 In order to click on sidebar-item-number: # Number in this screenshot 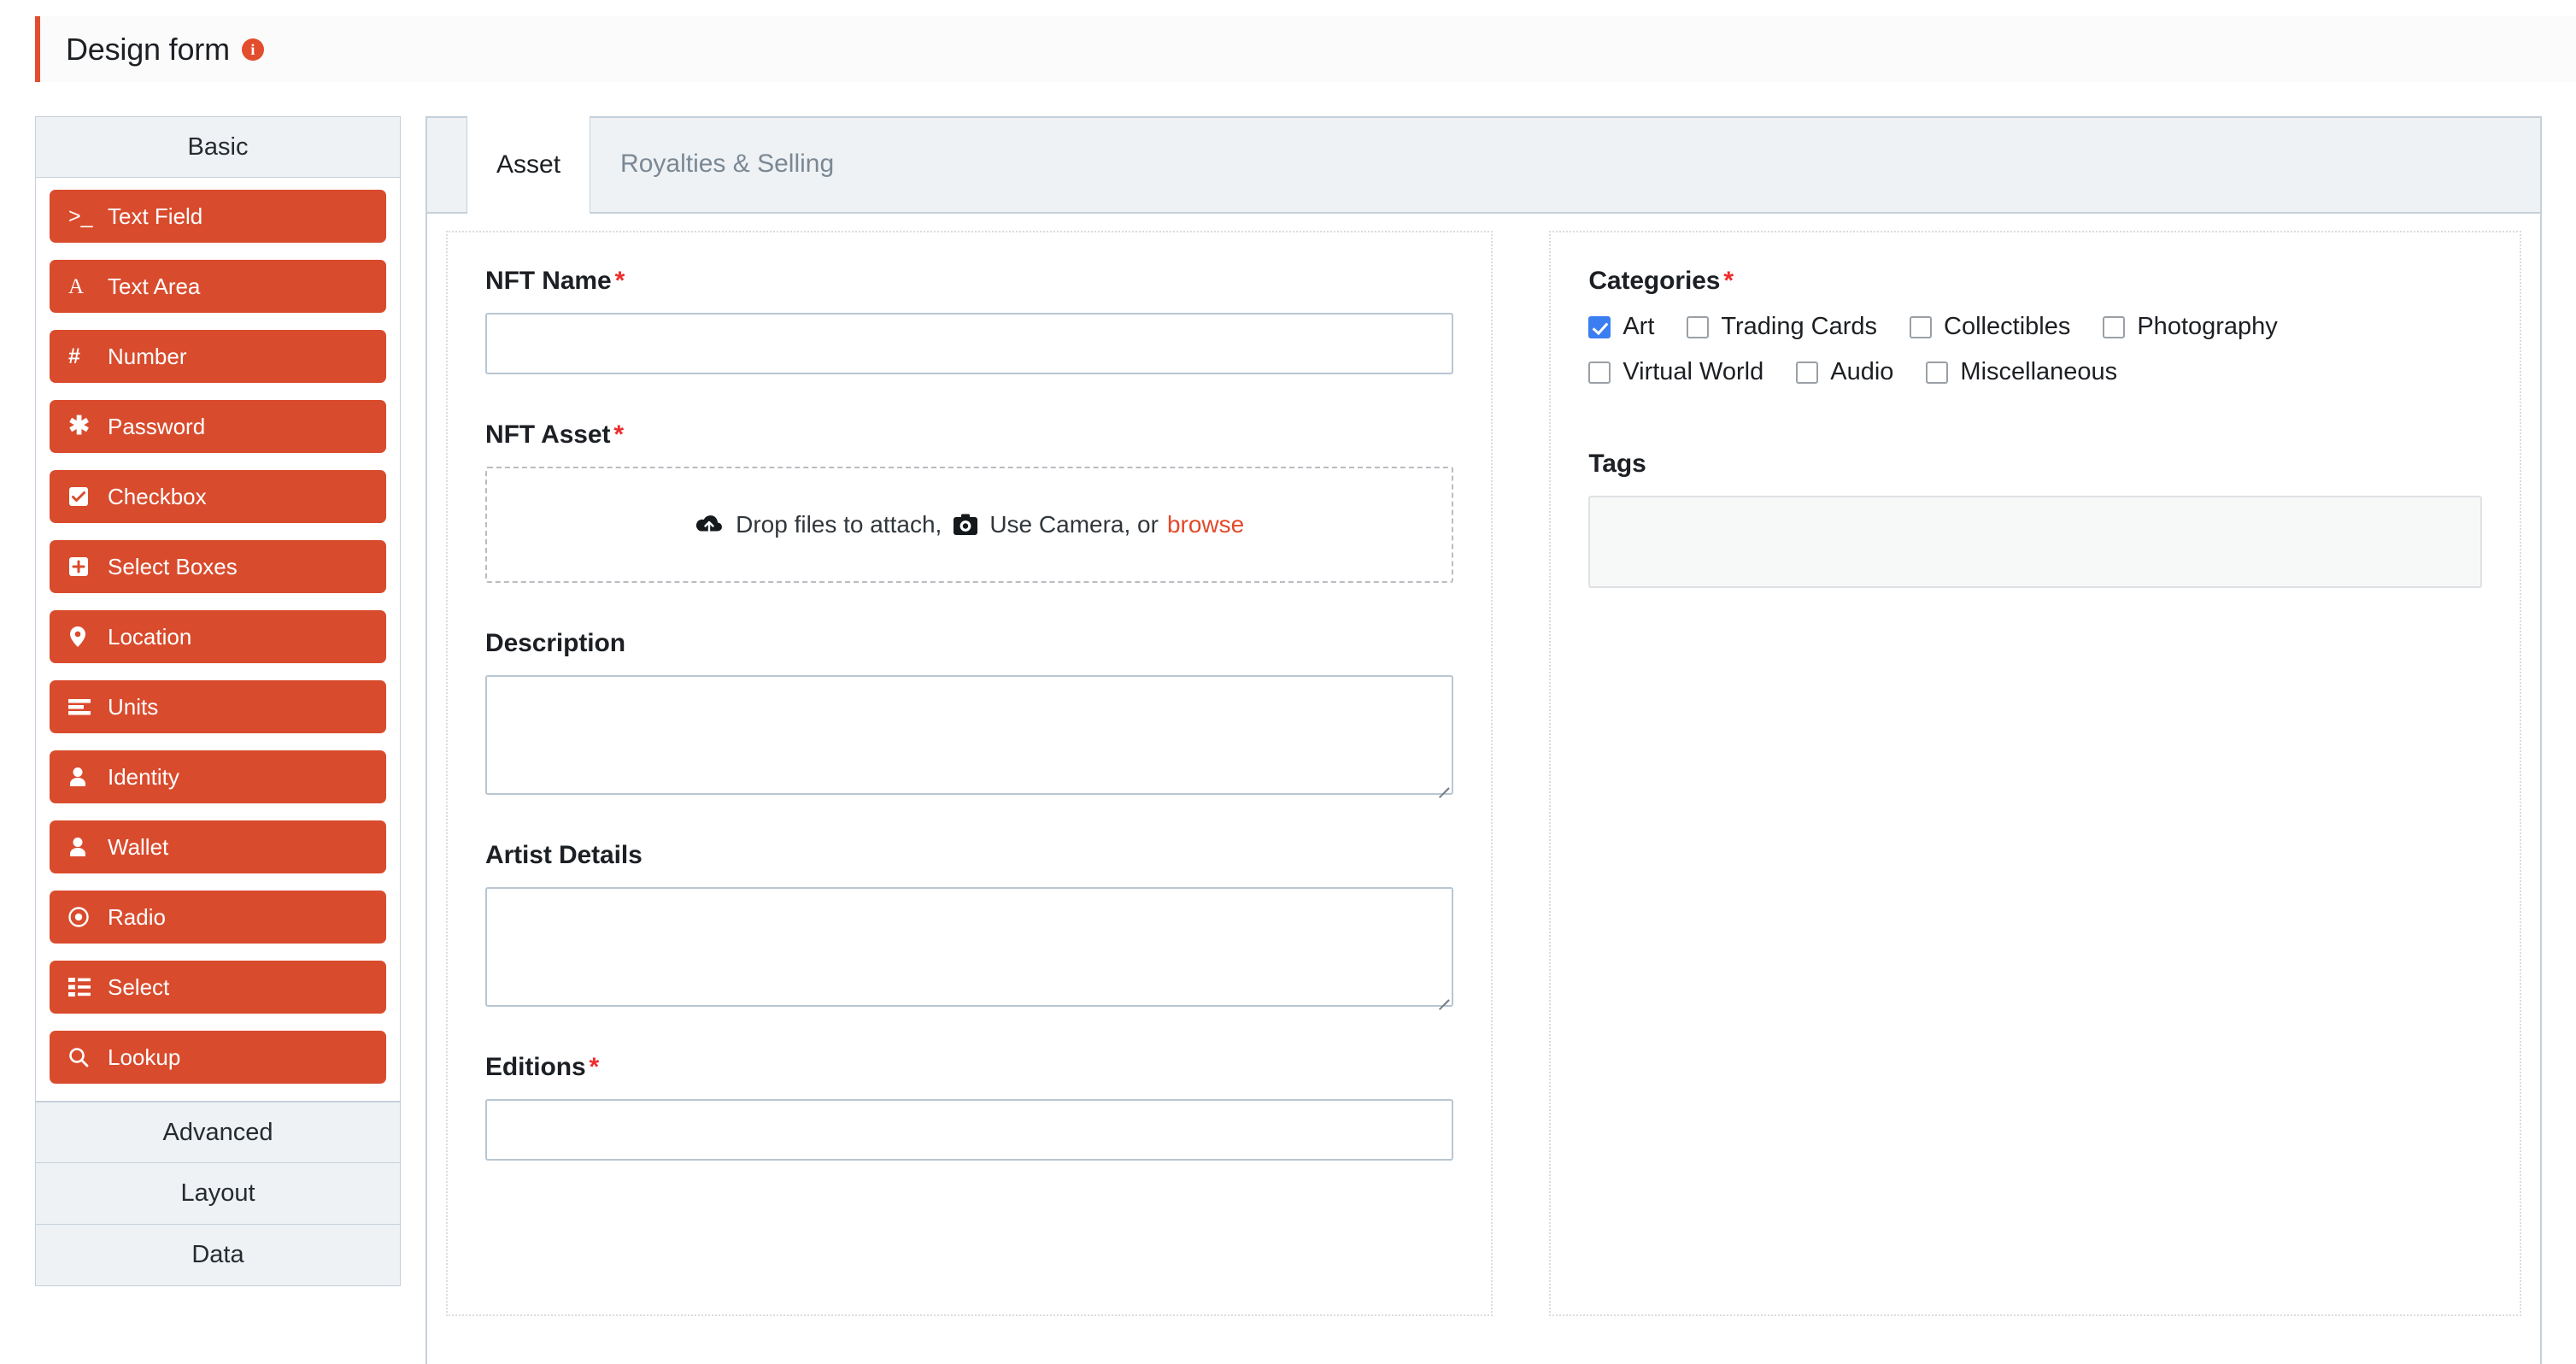, I will do `click(218, 357)`.